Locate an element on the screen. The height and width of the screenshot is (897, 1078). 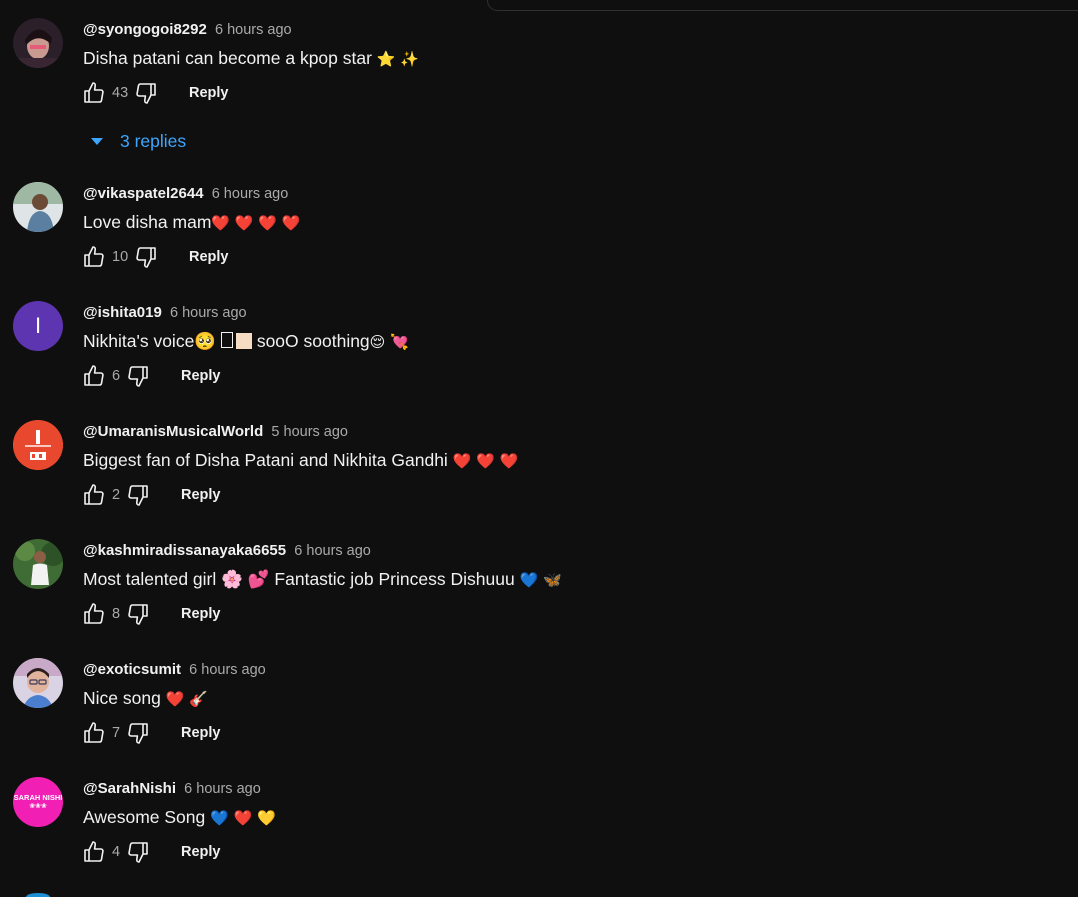
comment-actions: 8 Reply is located at coordinates (151, 614).